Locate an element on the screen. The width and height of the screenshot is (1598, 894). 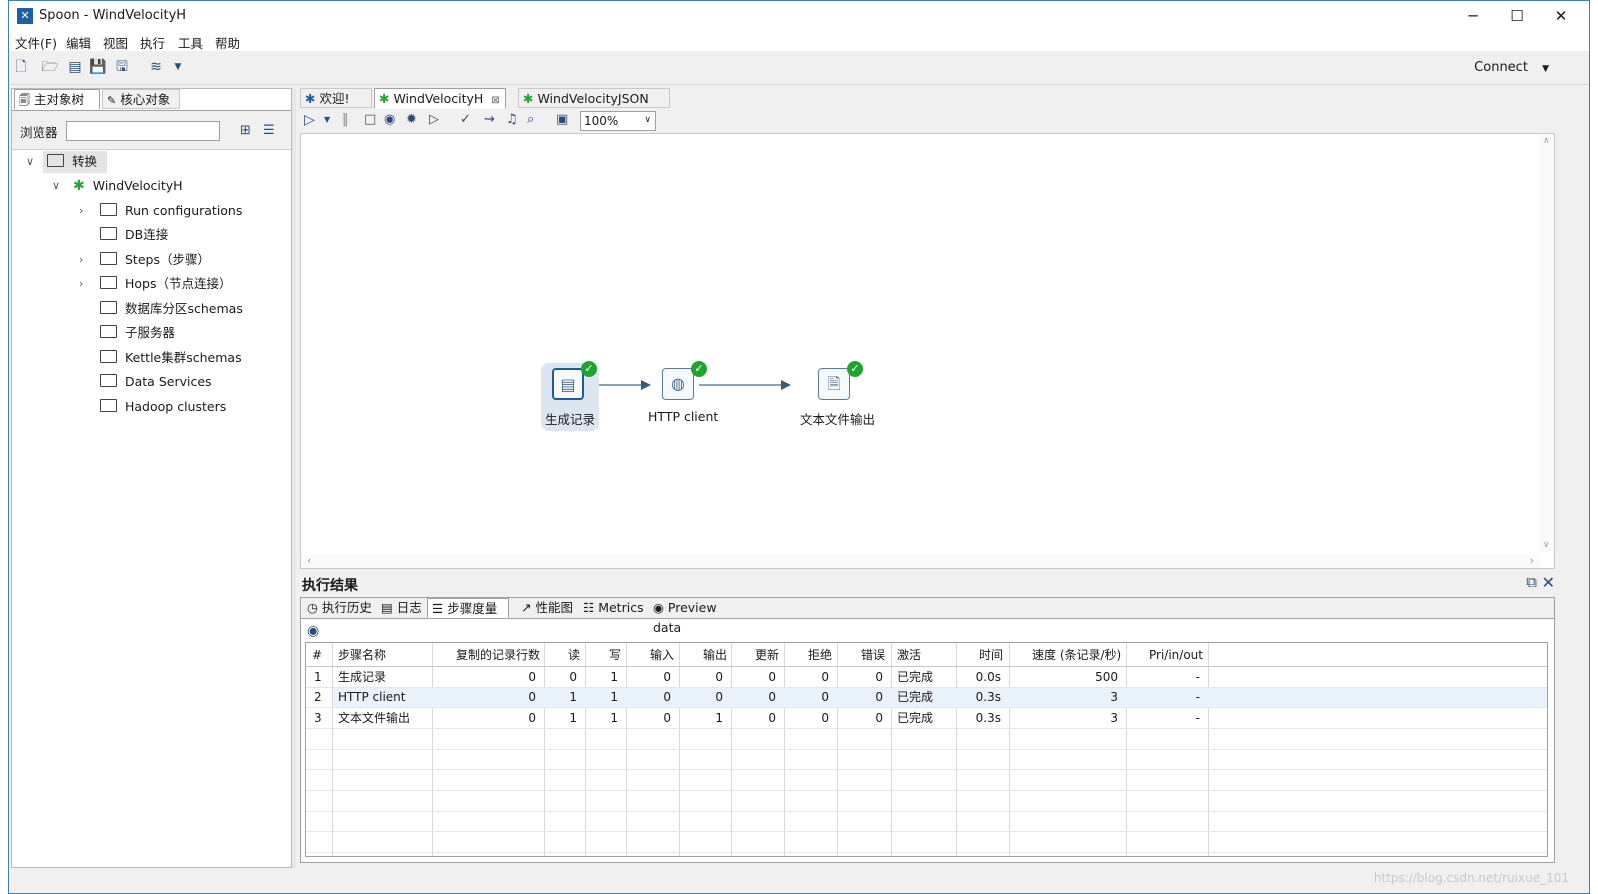
tab-log: ▤ 日志 is located at coordinates (401, 608).